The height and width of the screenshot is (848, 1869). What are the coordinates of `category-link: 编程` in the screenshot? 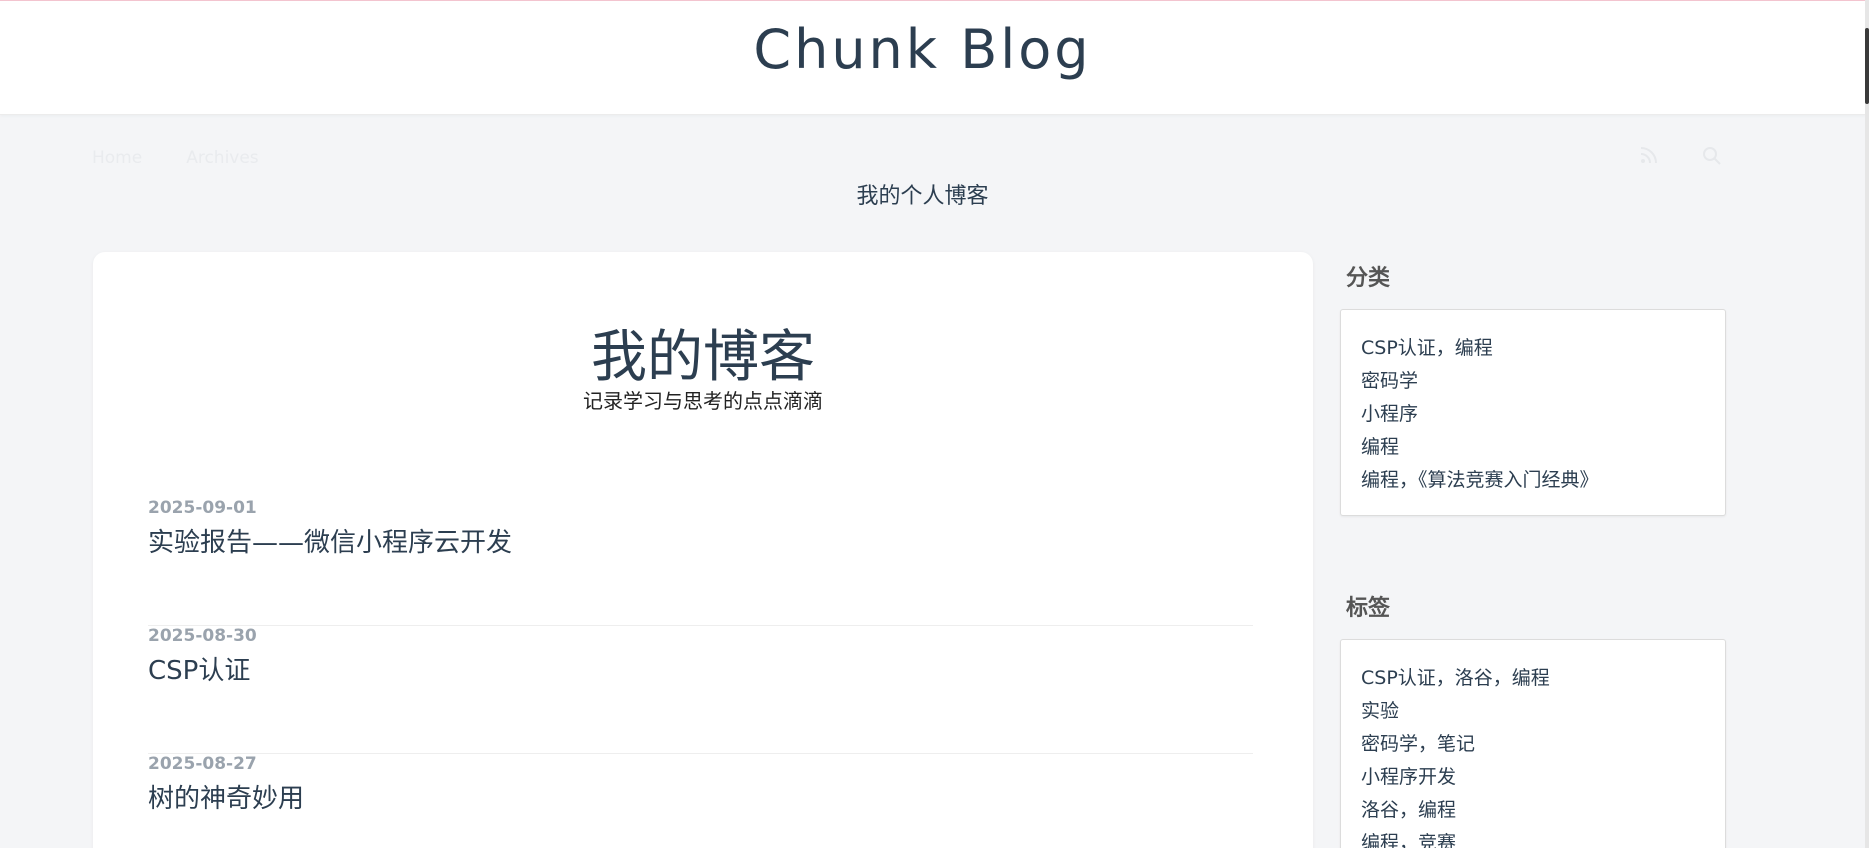 It's located at (1533, 447).